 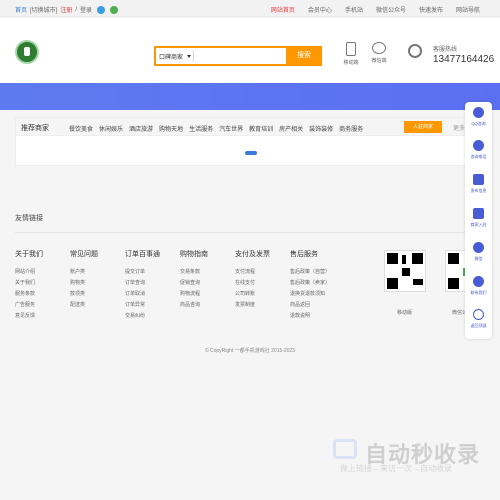 What do you see at coordinates (478, 150) in the screenshot?
I see `sidebar-item-phone: 咨询电话` at bounding box center [478, 150].